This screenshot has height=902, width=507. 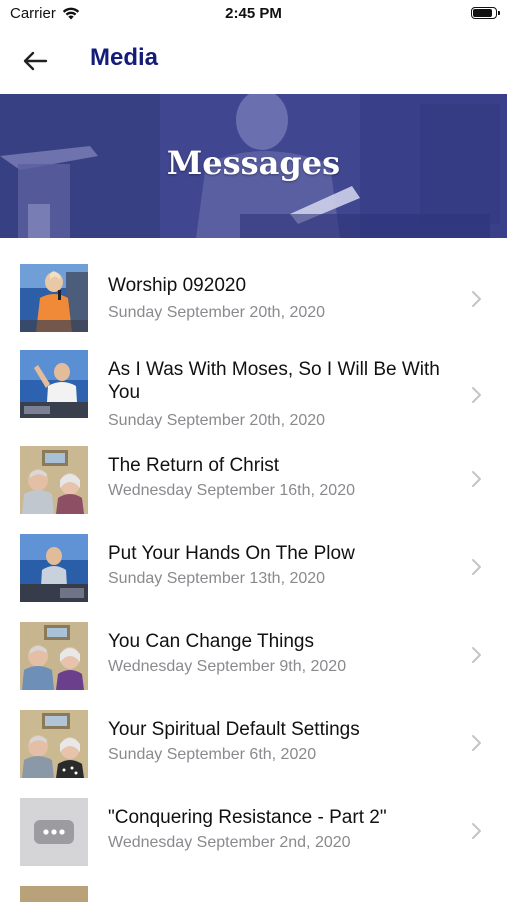 What do you see at coordinates (217, 578) in the screenshot?
I see `message-date: Sunday September 13th, 2020` at bounding box center [217, 578].